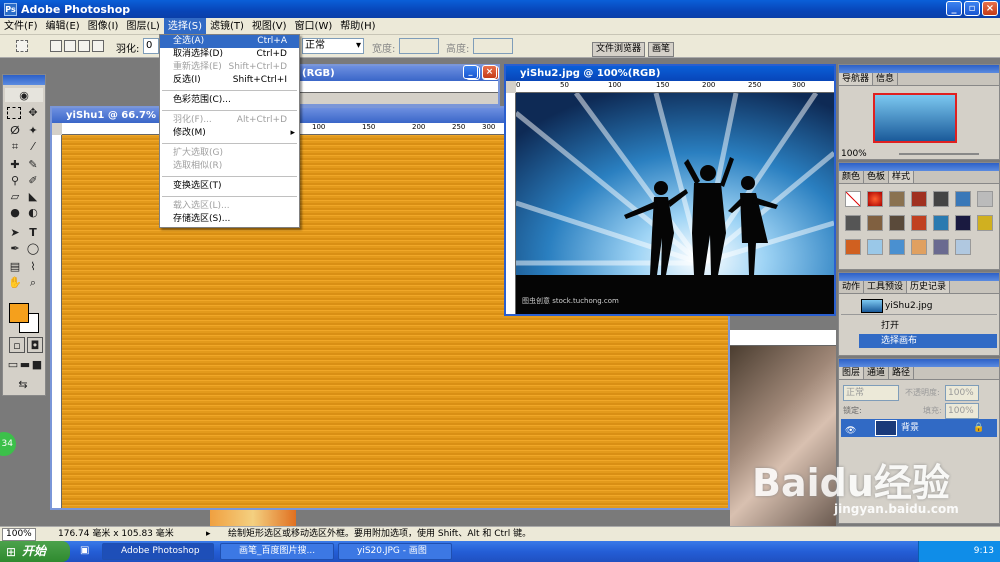  Describe the element at coordinates (23, 385) in the screenshot. I see `jump-to-imageready-icon: ⇆` at that location.